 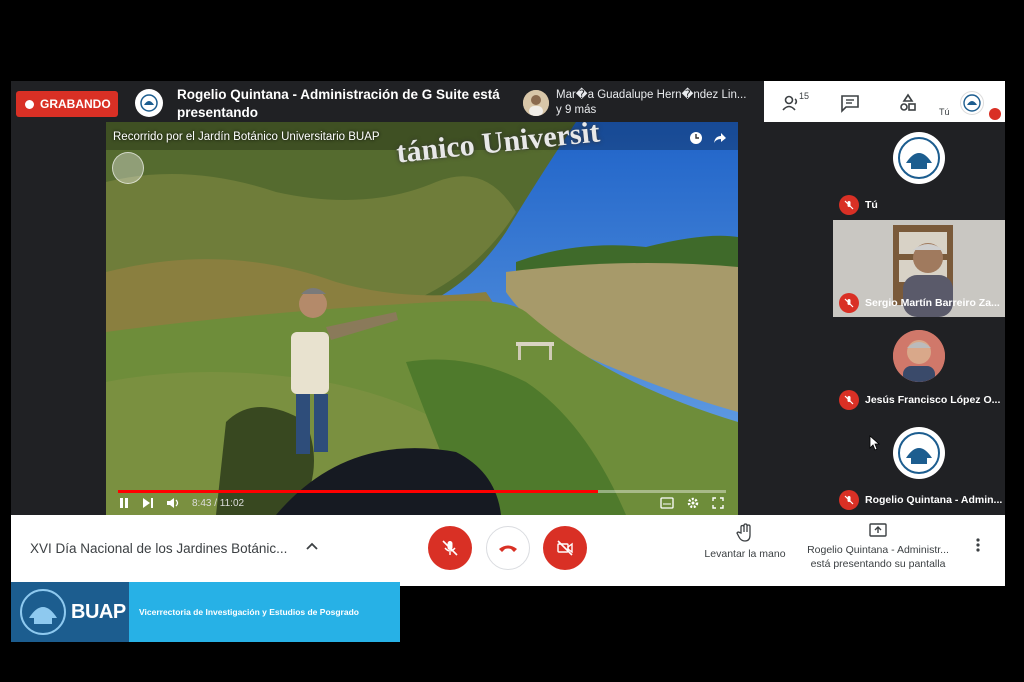 What do you see at coordinates (878, 564) in the screenshot?
I see `presenting-label-line2: está presentando su pantalla` at bounding box center [878, 564].